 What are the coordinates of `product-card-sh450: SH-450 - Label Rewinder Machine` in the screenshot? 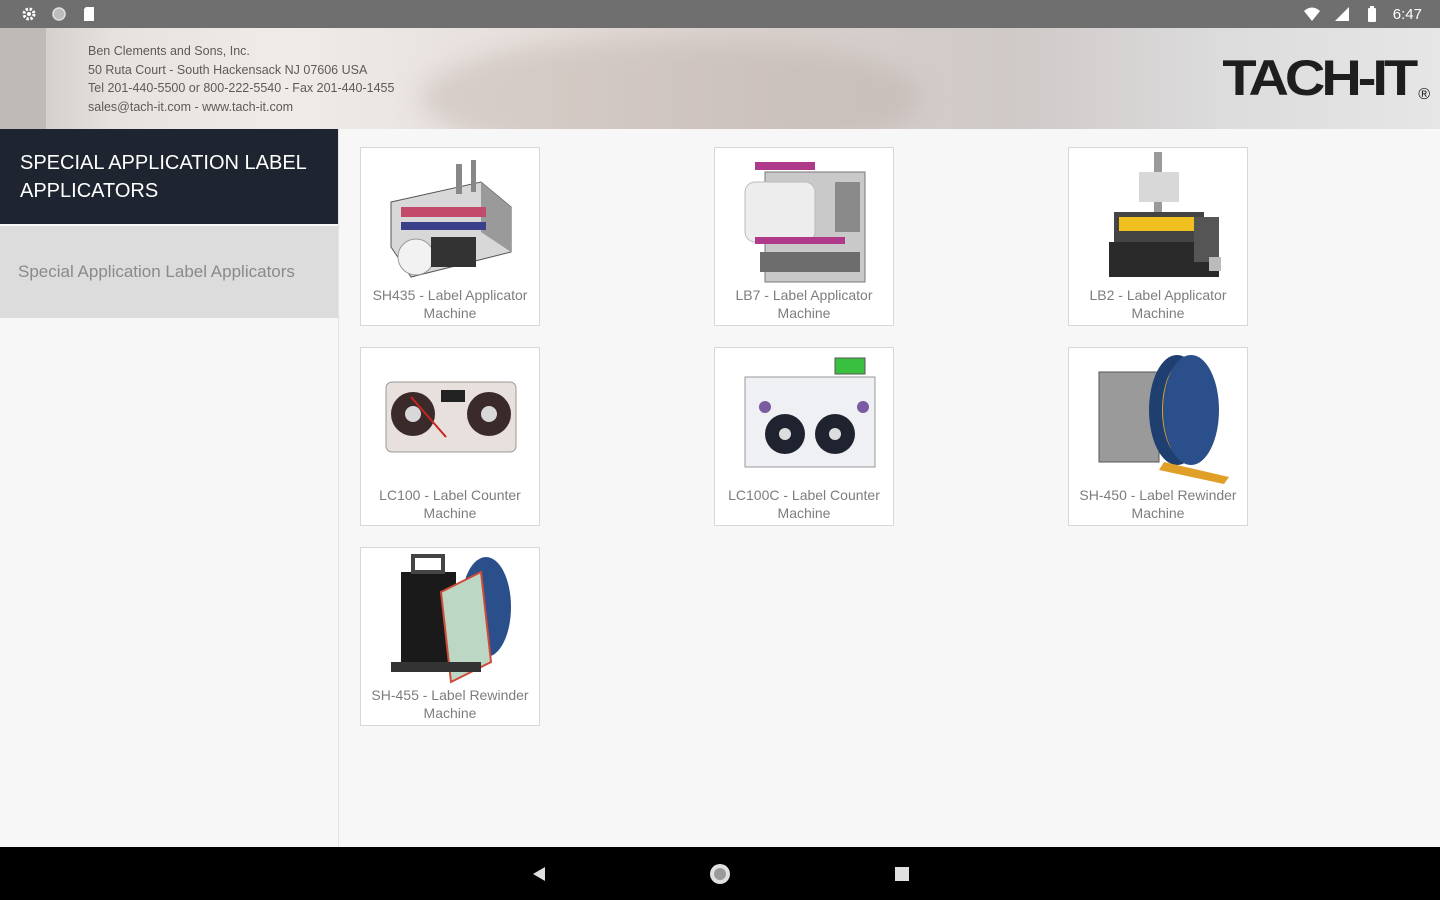 It's located at (1158, 436).